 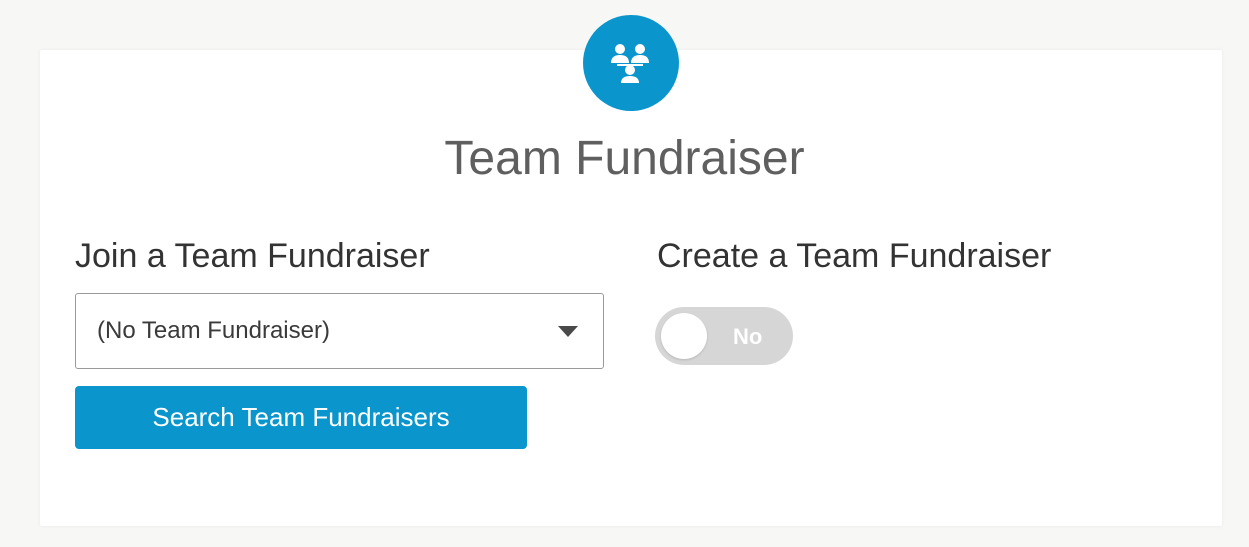 I want to click on team-people-icon-glyph, so click(x=630, y=63).